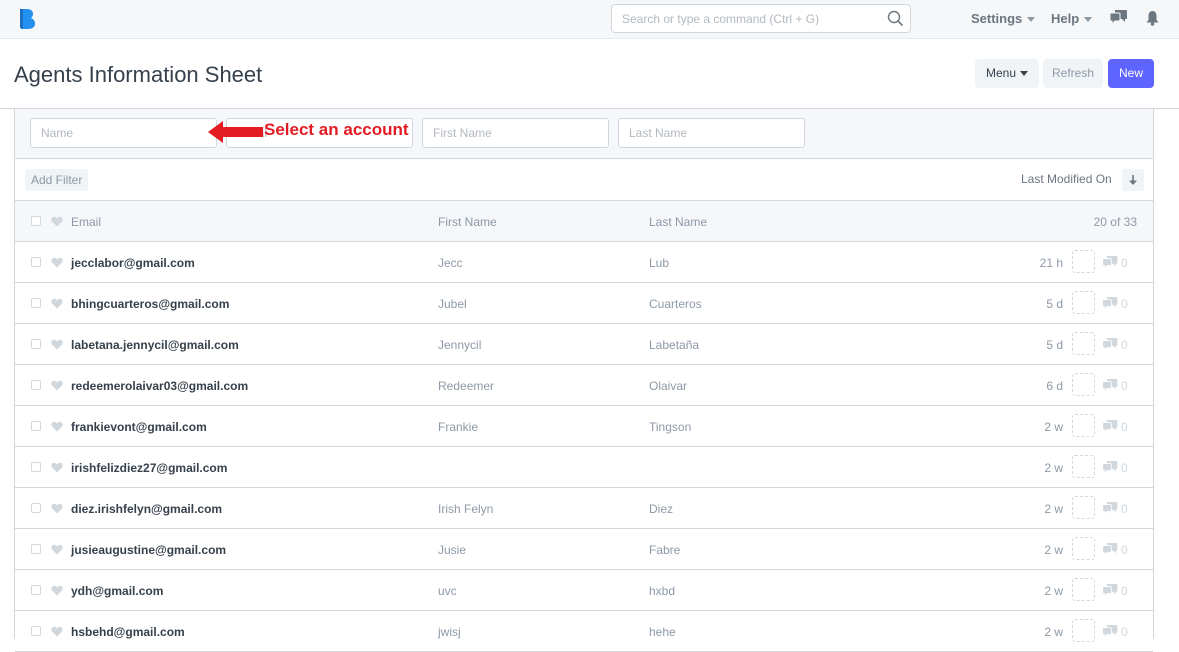 The image size is (1179, 652). I want to click on list-row: frankievont@gmail.com Frankie Tingson 2 w 0, so click(584, 426).